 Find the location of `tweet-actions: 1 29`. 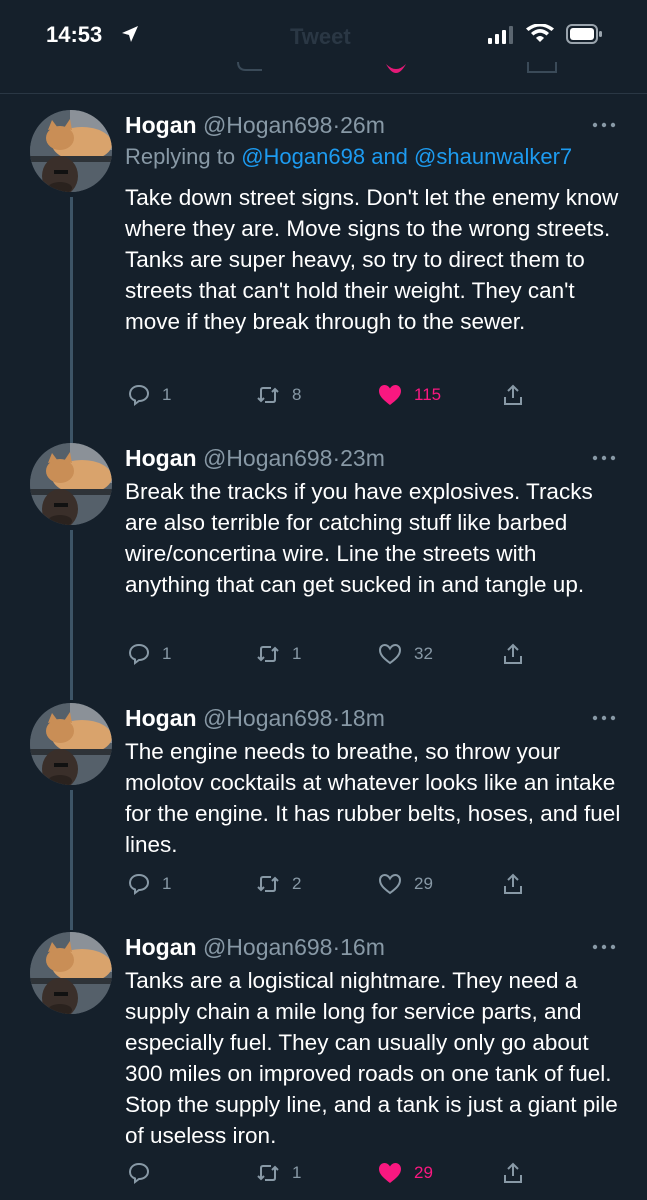

tweet-actions: 1 29 is located at coordinates (323, 1173).